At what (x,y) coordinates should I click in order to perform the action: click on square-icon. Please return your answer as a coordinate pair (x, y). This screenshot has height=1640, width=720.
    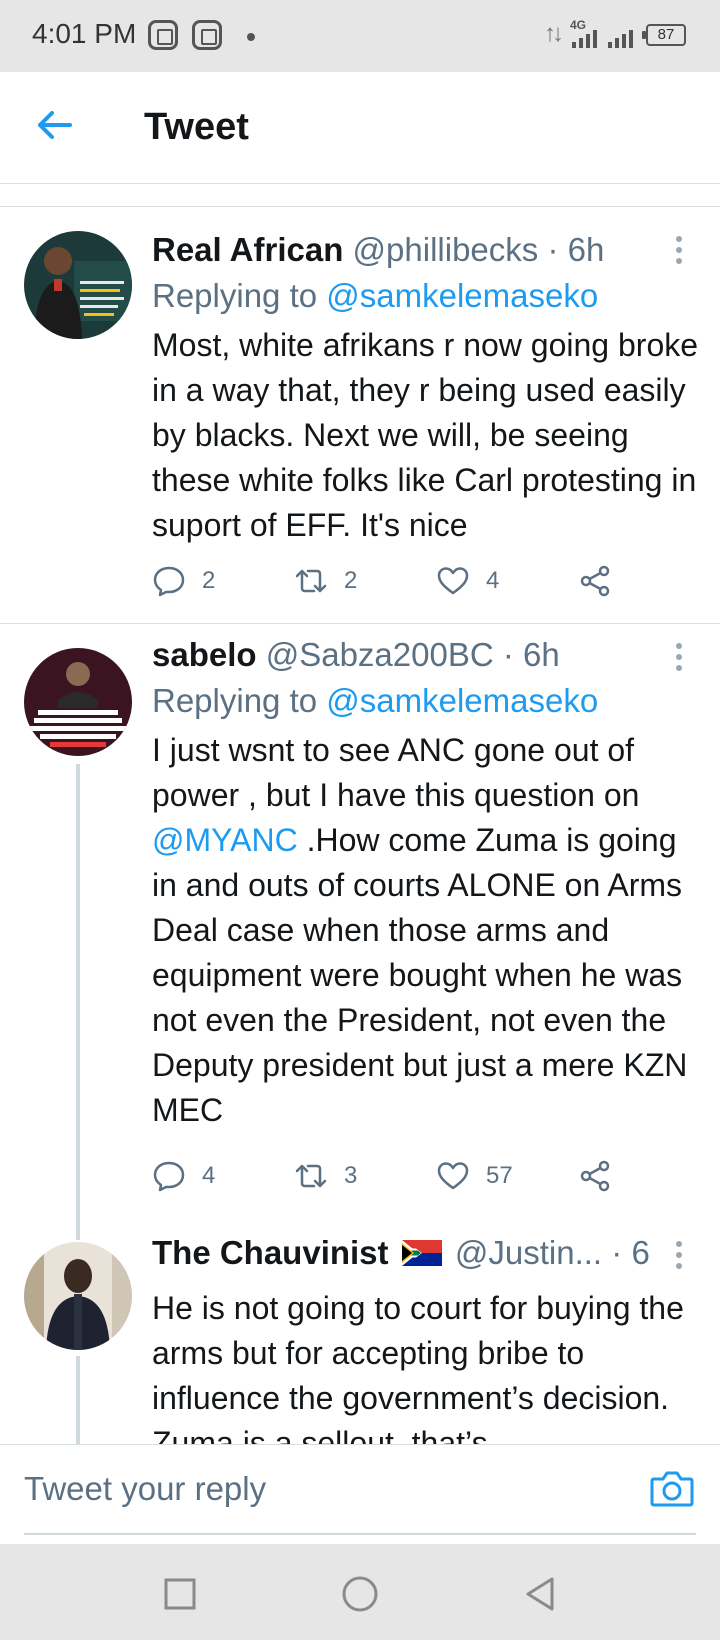
    Looking at the image, I should click on (180, 1594).